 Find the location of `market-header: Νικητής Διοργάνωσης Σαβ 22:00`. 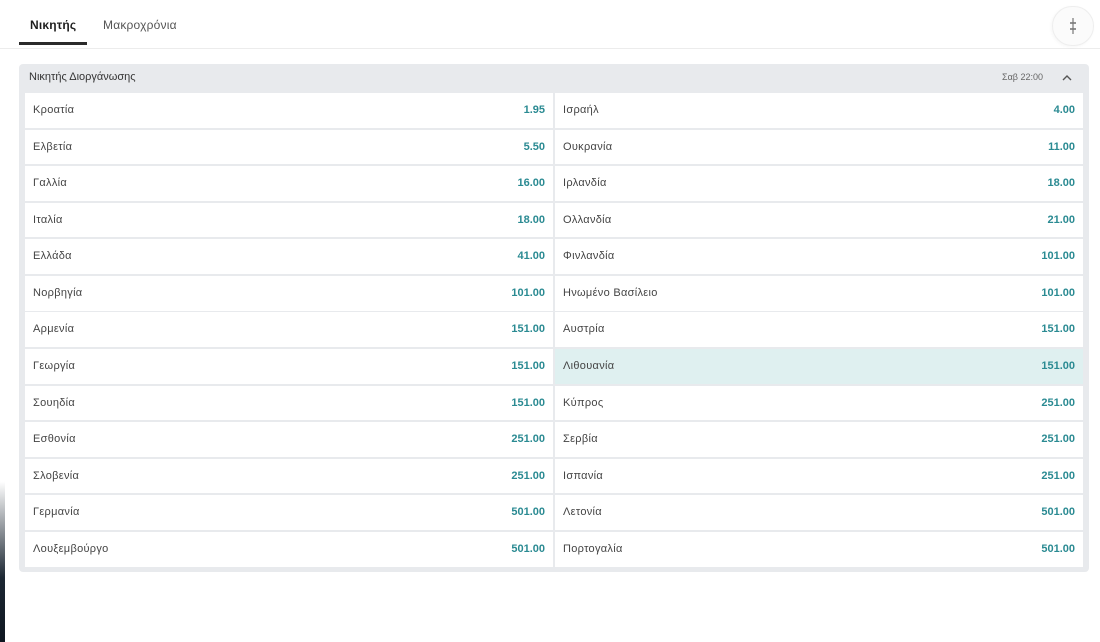

market-header: Νικητής Διοργάνωσης Σαβ 22:00 is located at coordinates (554, 78).